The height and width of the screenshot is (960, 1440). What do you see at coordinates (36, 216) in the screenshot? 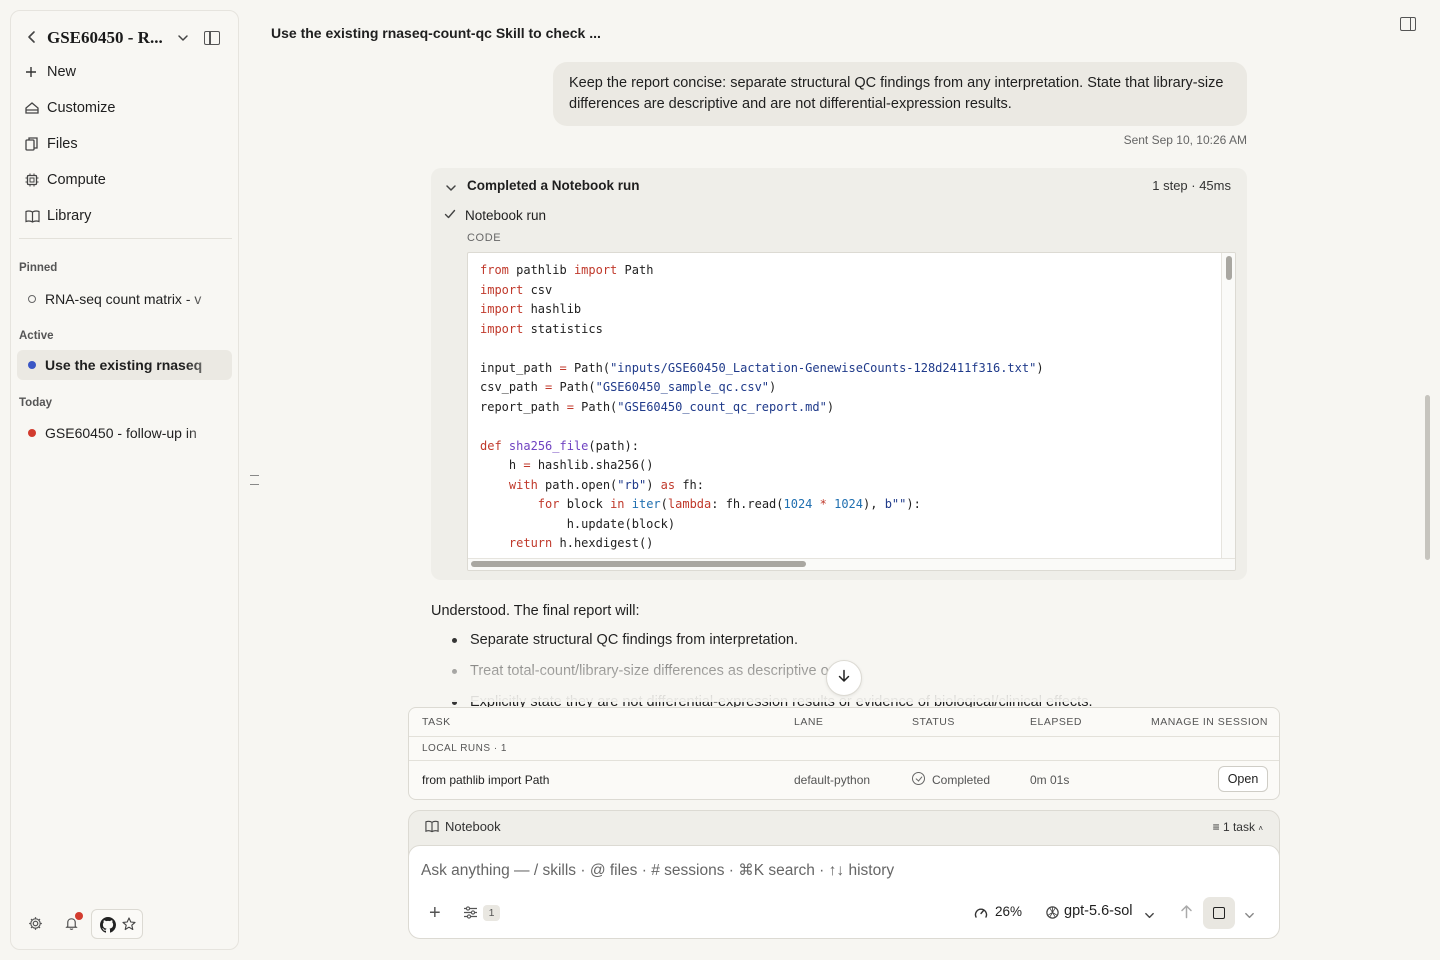
I see `book-icon` at bounding box center [36, 216].